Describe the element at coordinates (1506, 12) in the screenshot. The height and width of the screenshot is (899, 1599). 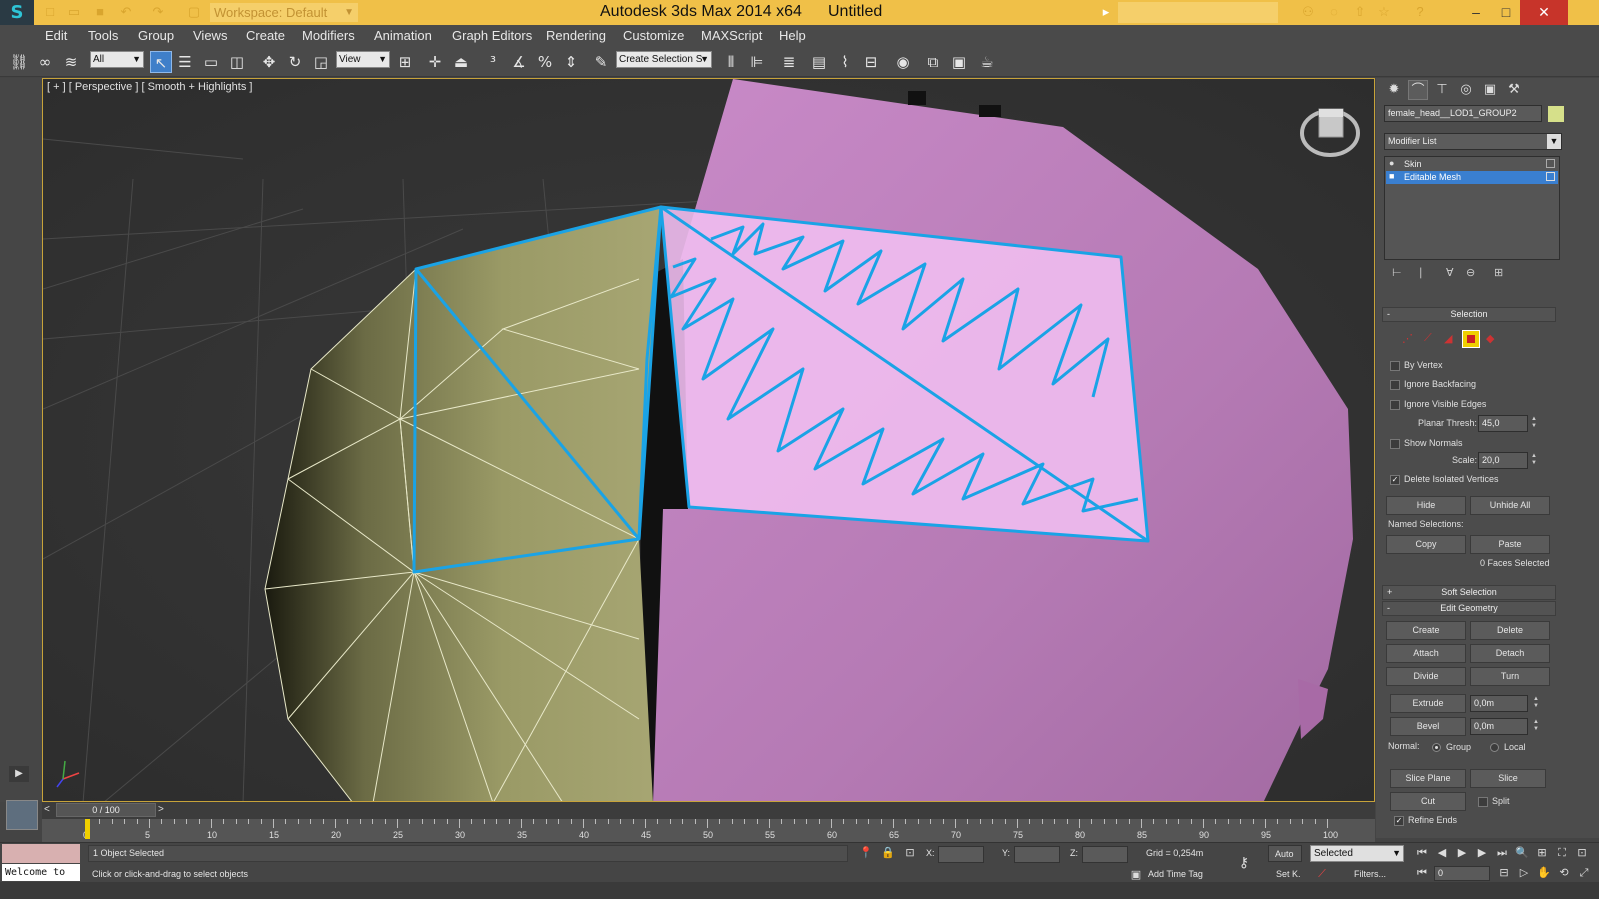
I see `maximize-button: □` at that location.